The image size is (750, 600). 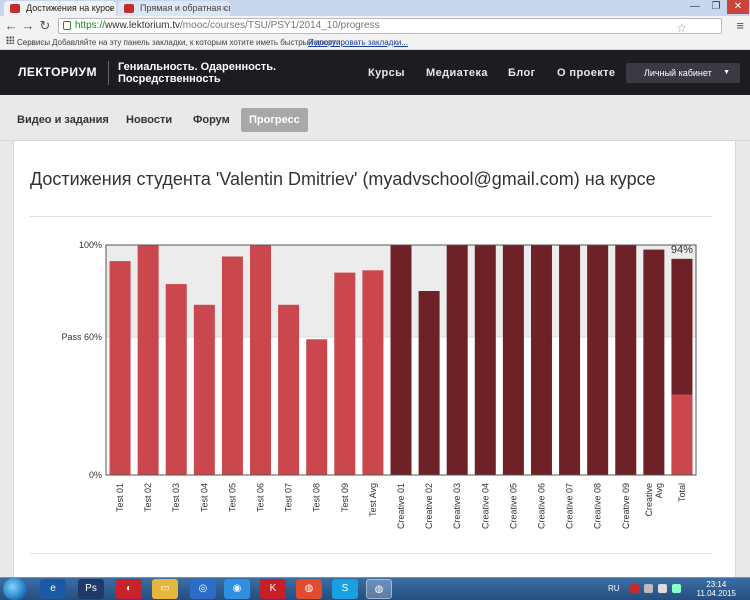 I want to click on nav-media: Медиатека, so click(x=457, y=73).